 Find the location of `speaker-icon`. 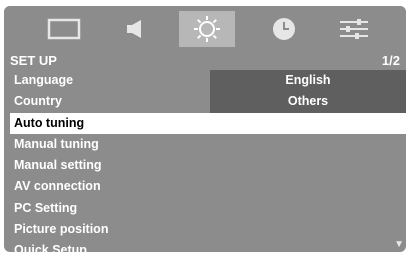

speaker-icon is located at coordinates (134, 29).